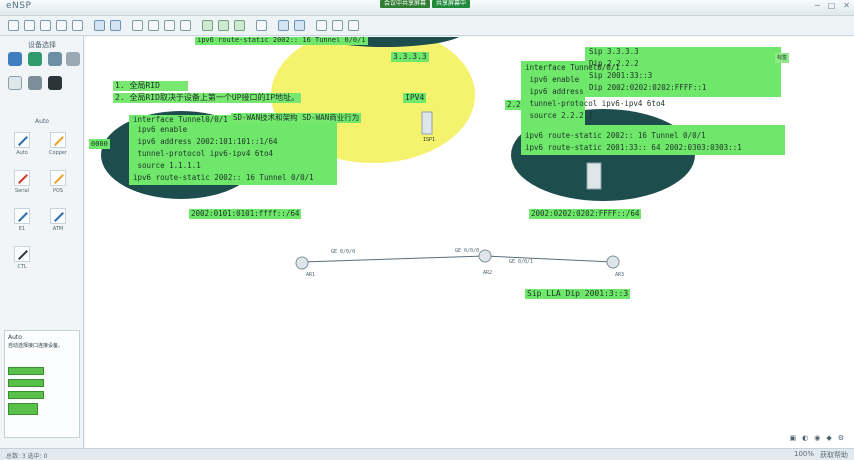 This screenshot has height=460, width=854. What do you see at coordinates (153, 25) in the screenshot?
I see `hand-icon` at bounding box center [153, 25].